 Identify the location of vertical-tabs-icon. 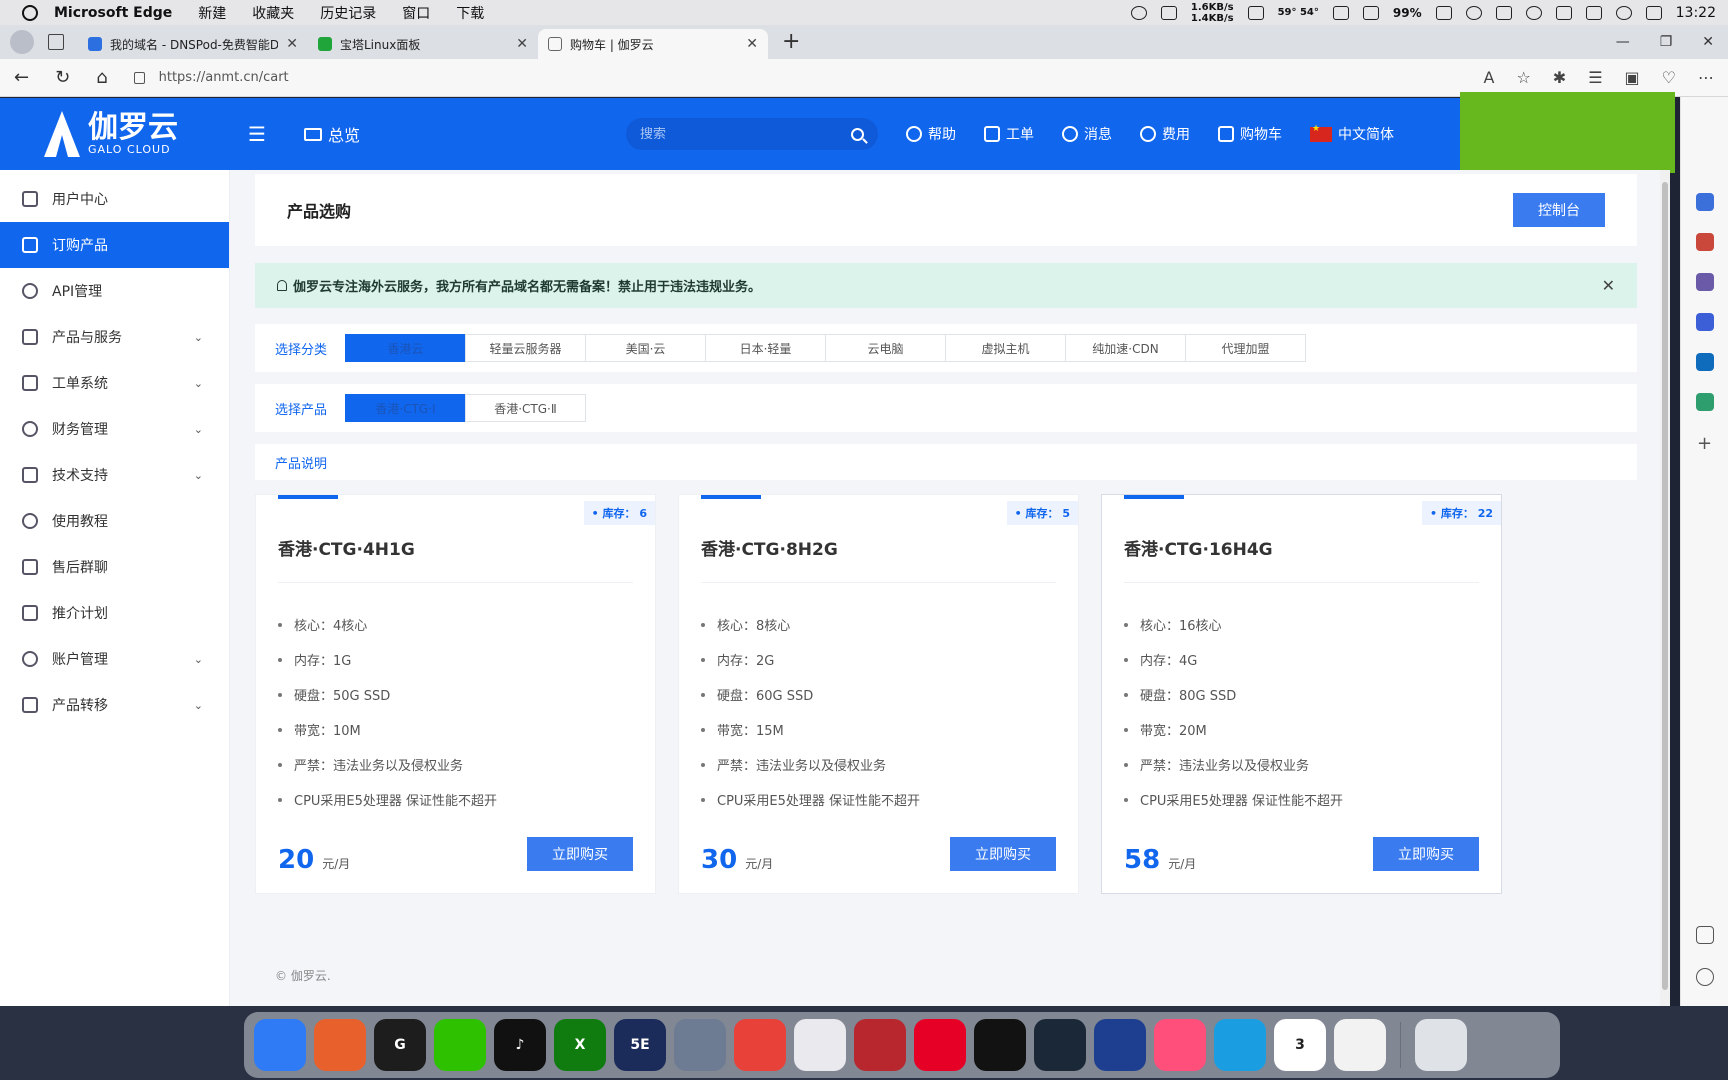
(56, 42).